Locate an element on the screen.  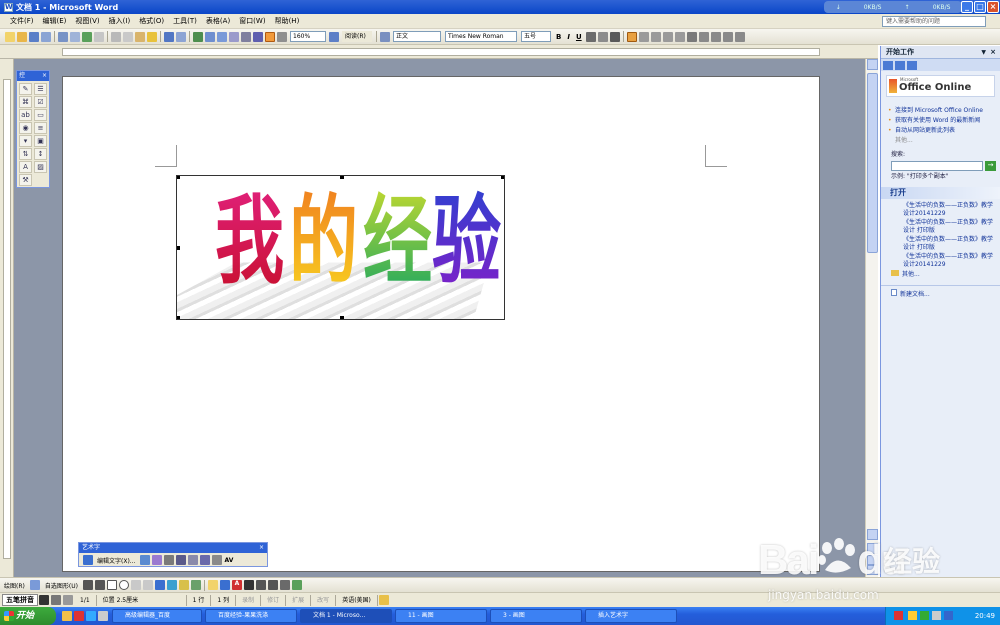
document-map-icon is located at coordinates (270, 36).